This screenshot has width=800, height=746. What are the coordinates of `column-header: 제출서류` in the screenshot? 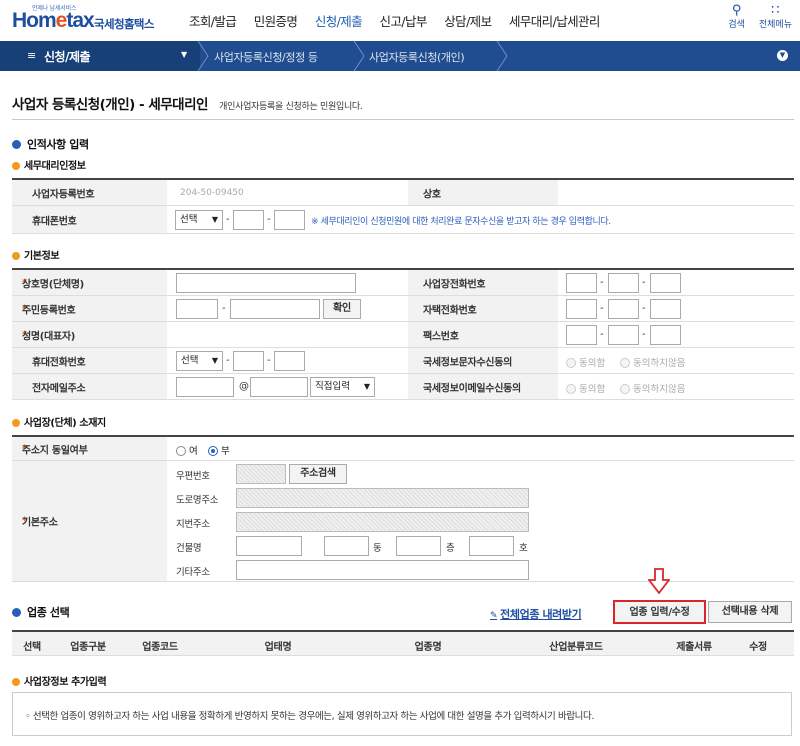 It's located at (694, 647).